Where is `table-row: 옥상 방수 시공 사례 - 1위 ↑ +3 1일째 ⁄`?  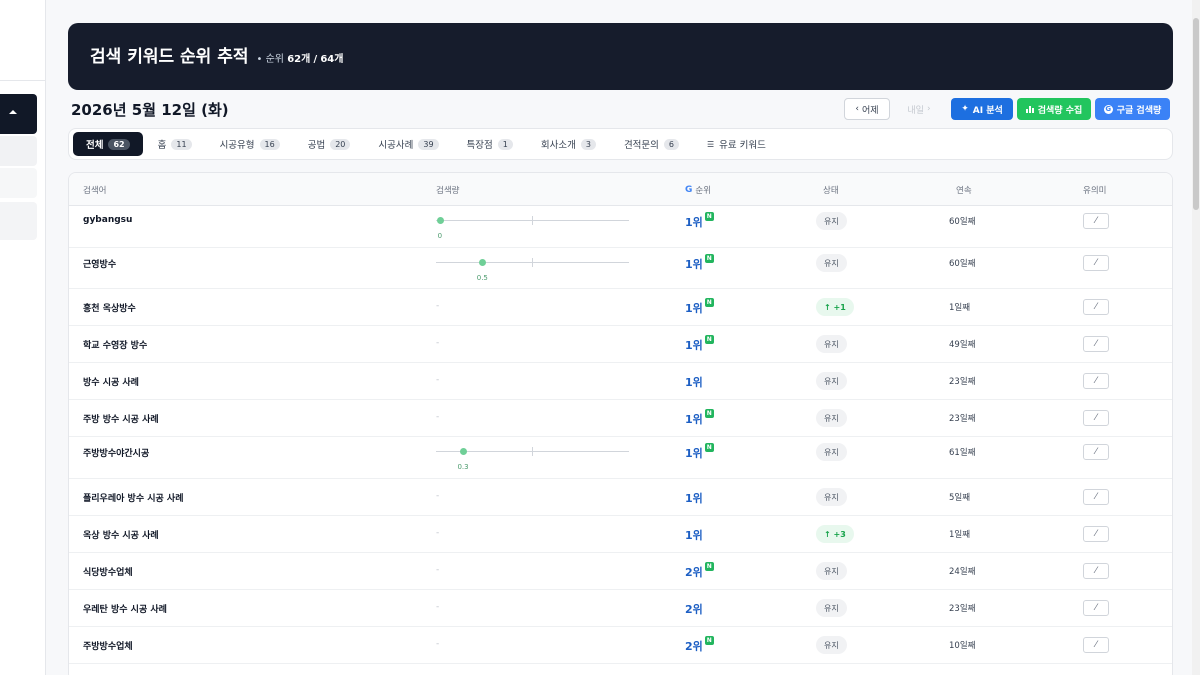
table-row: 옥상 방수 시공 사례 - 1위 ↑ +3 1일째 ⁄ is located at coordinates (620, 534).